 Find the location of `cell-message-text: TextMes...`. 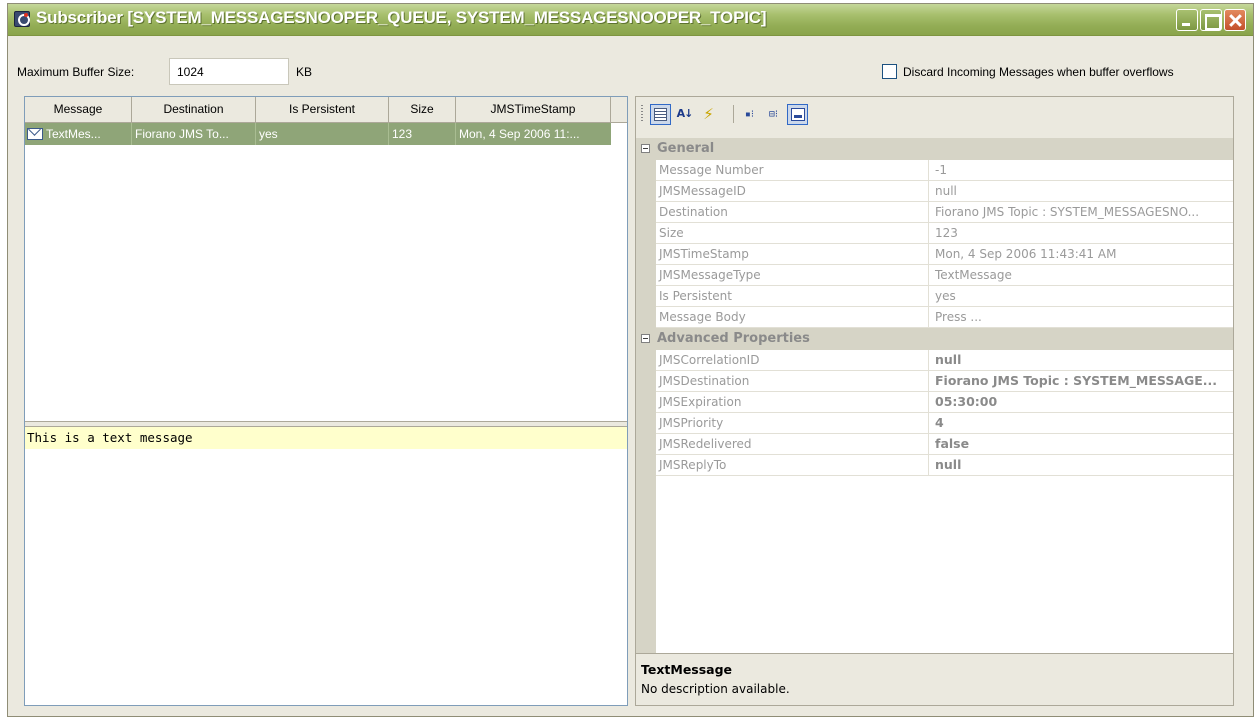

cell-message-text: TextMes... is located at coordinates (73, 134).